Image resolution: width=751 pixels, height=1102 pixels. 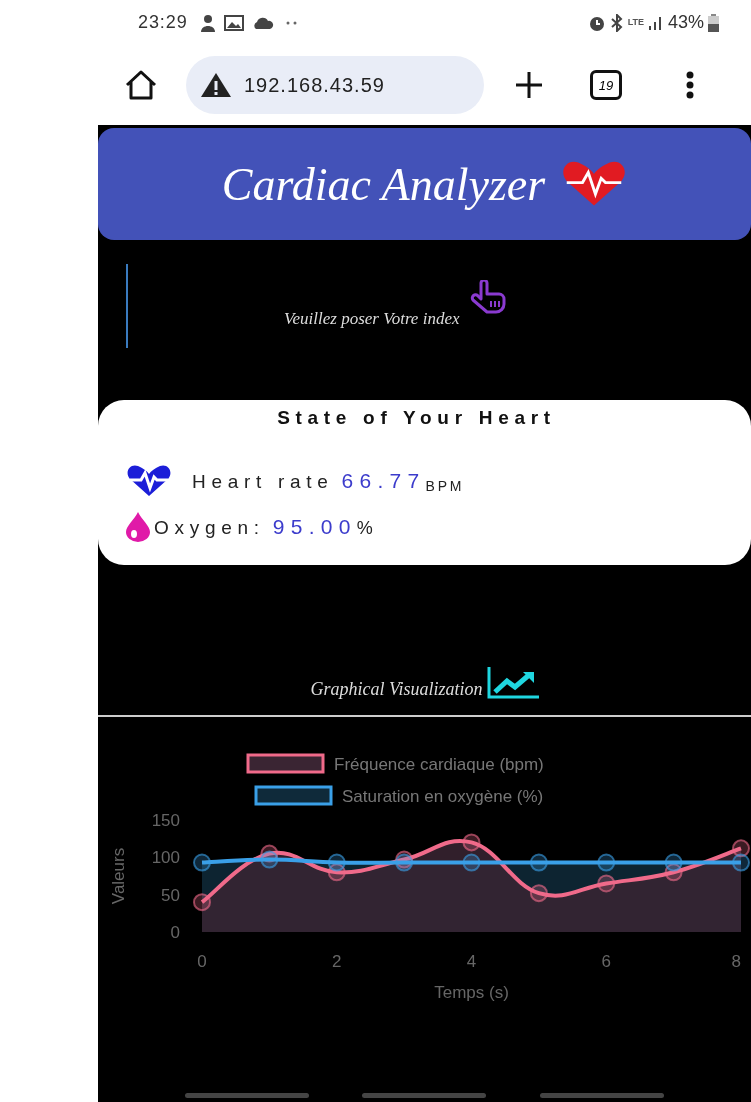 I want to click on section-title: Graphical Visualization, so click(x=396, y=689).